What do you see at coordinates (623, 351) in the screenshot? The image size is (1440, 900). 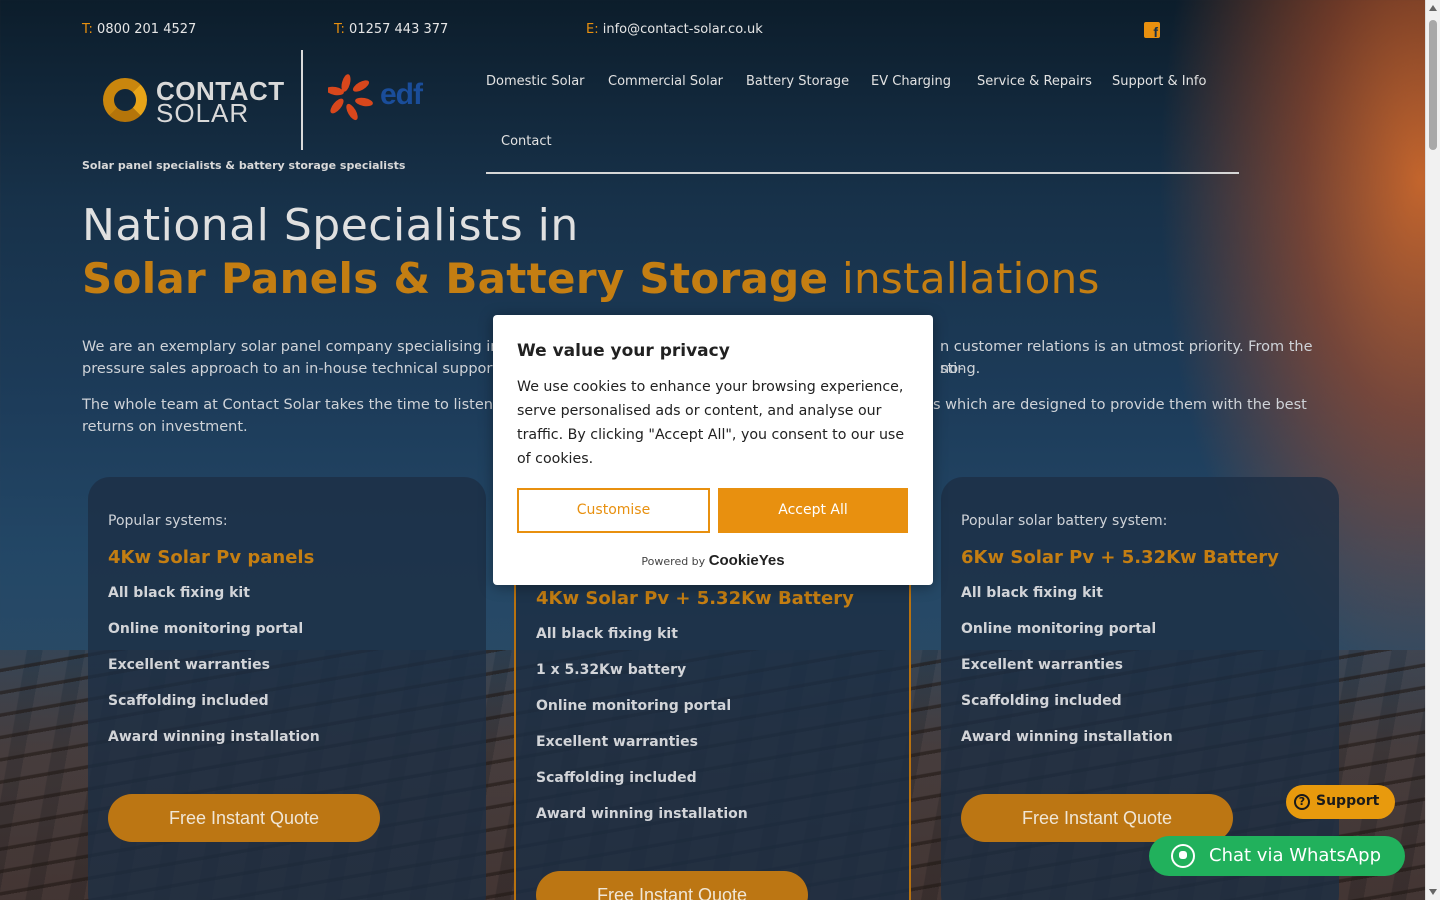 I see `cookie-title: We value your privacy` at bounding box center [623, 351].